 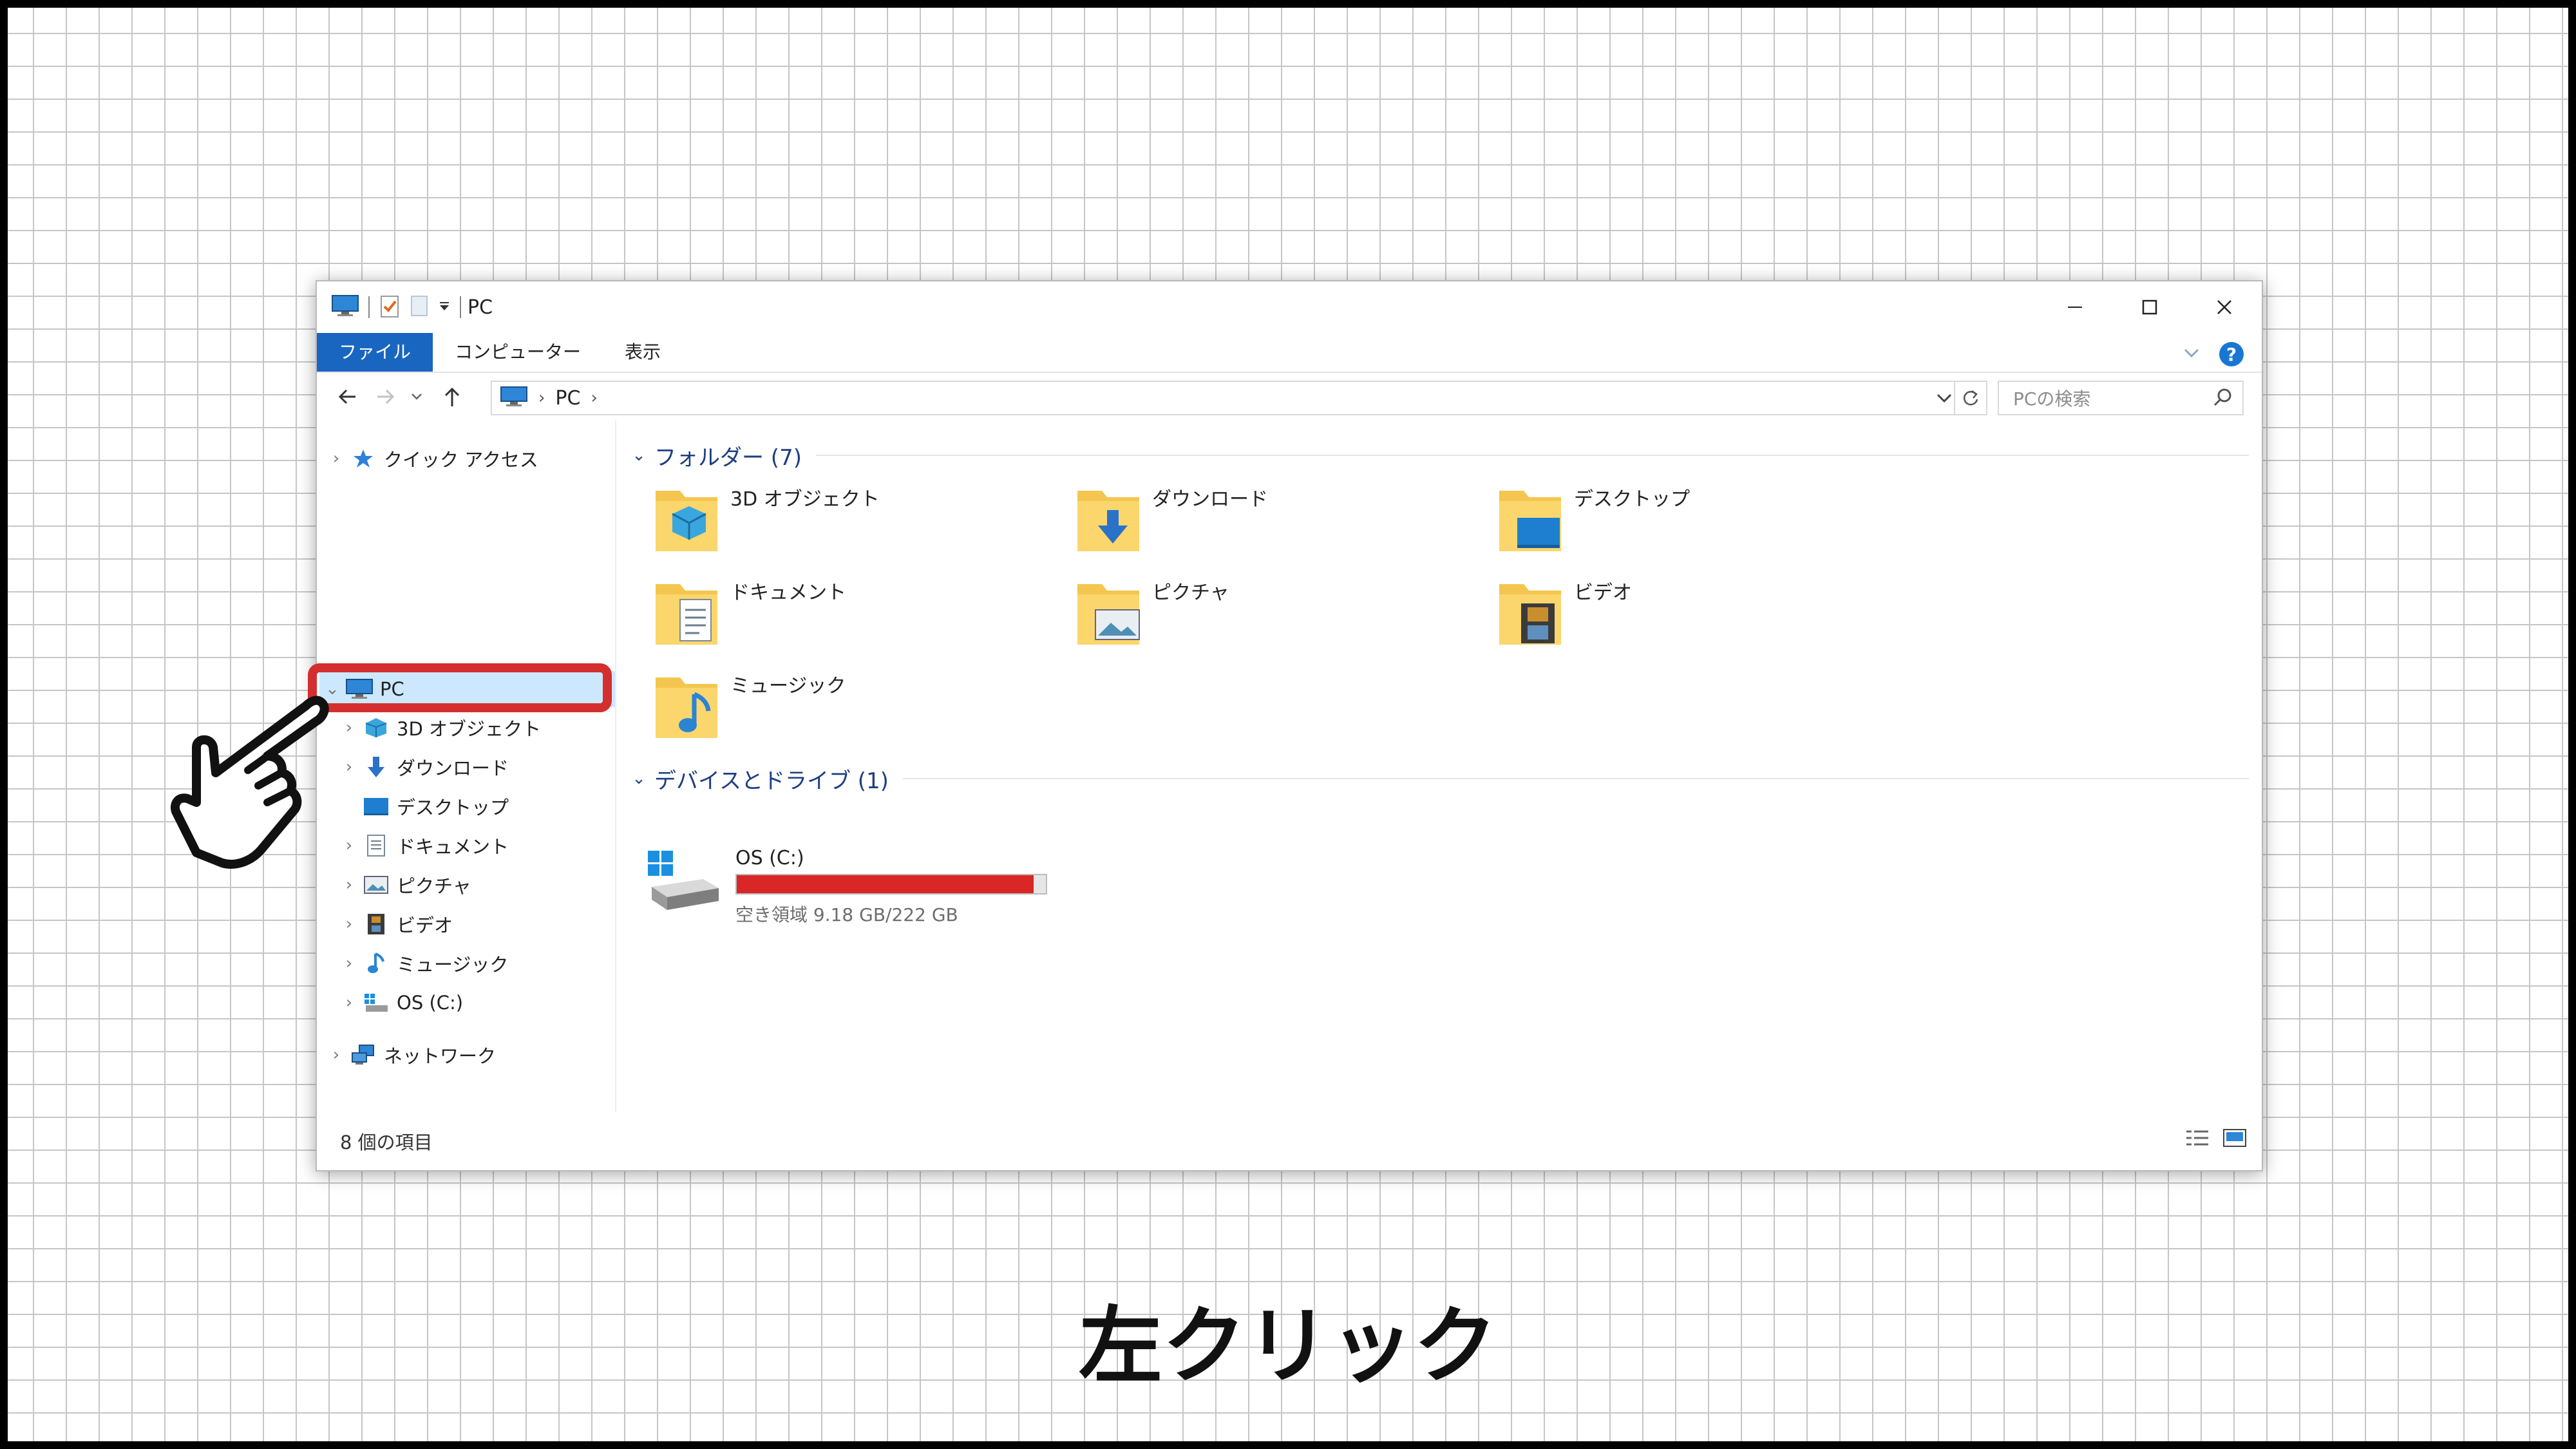 I want to click on customize-toolbar-icon, so click(x=445, y=307).